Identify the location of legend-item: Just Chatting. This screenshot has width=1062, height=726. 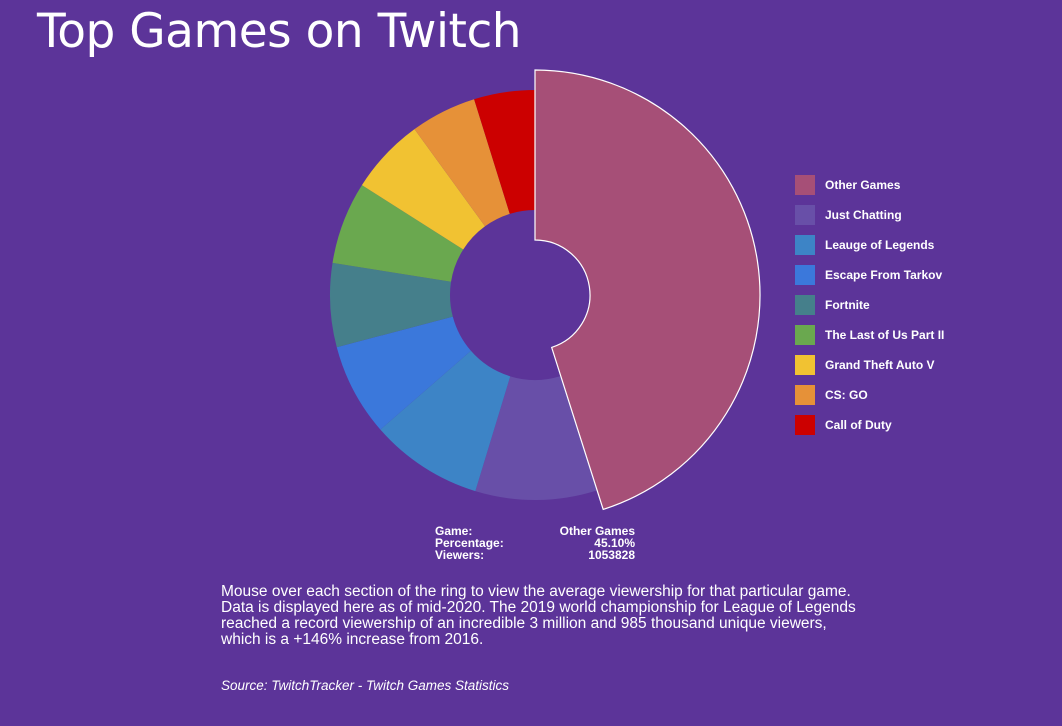
(869, 220).